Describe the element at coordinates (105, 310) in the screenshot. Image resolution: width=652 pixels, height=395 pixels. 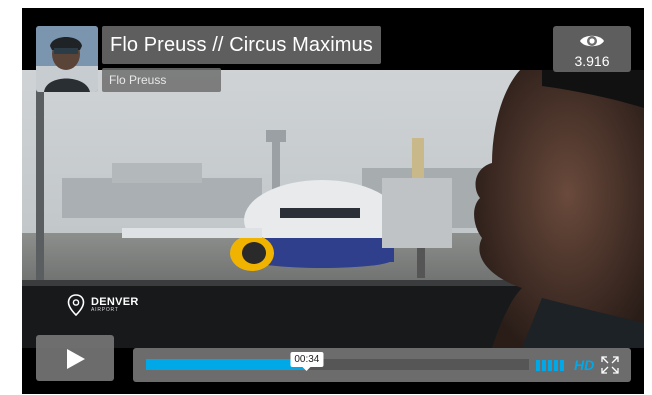
I see `location-sub: AIRPORT` at that location.